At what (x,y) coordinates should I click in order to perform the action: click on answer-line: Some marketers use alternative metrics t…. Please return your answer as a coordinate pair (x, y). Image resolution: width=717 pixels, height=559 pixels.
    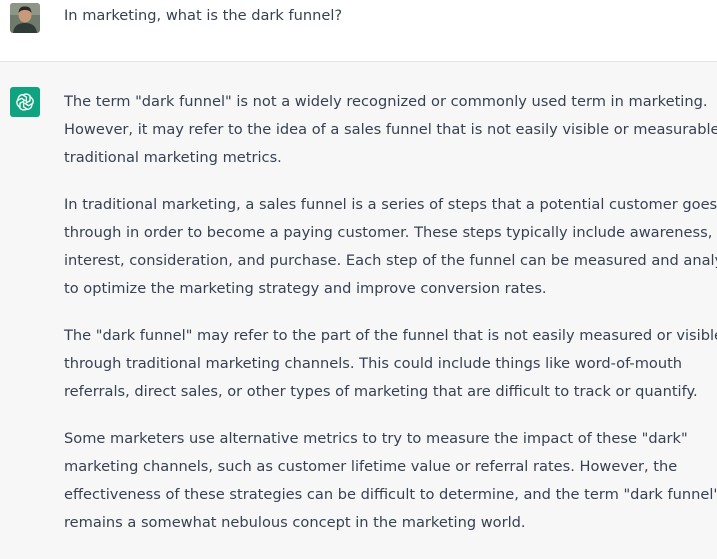
    Looking at the image, I should click on (376, 438).